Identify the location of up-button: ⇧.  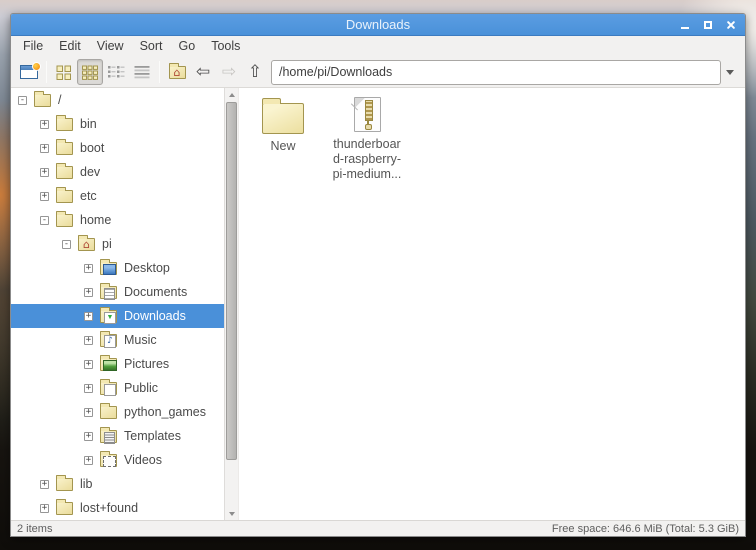
(255, 72).